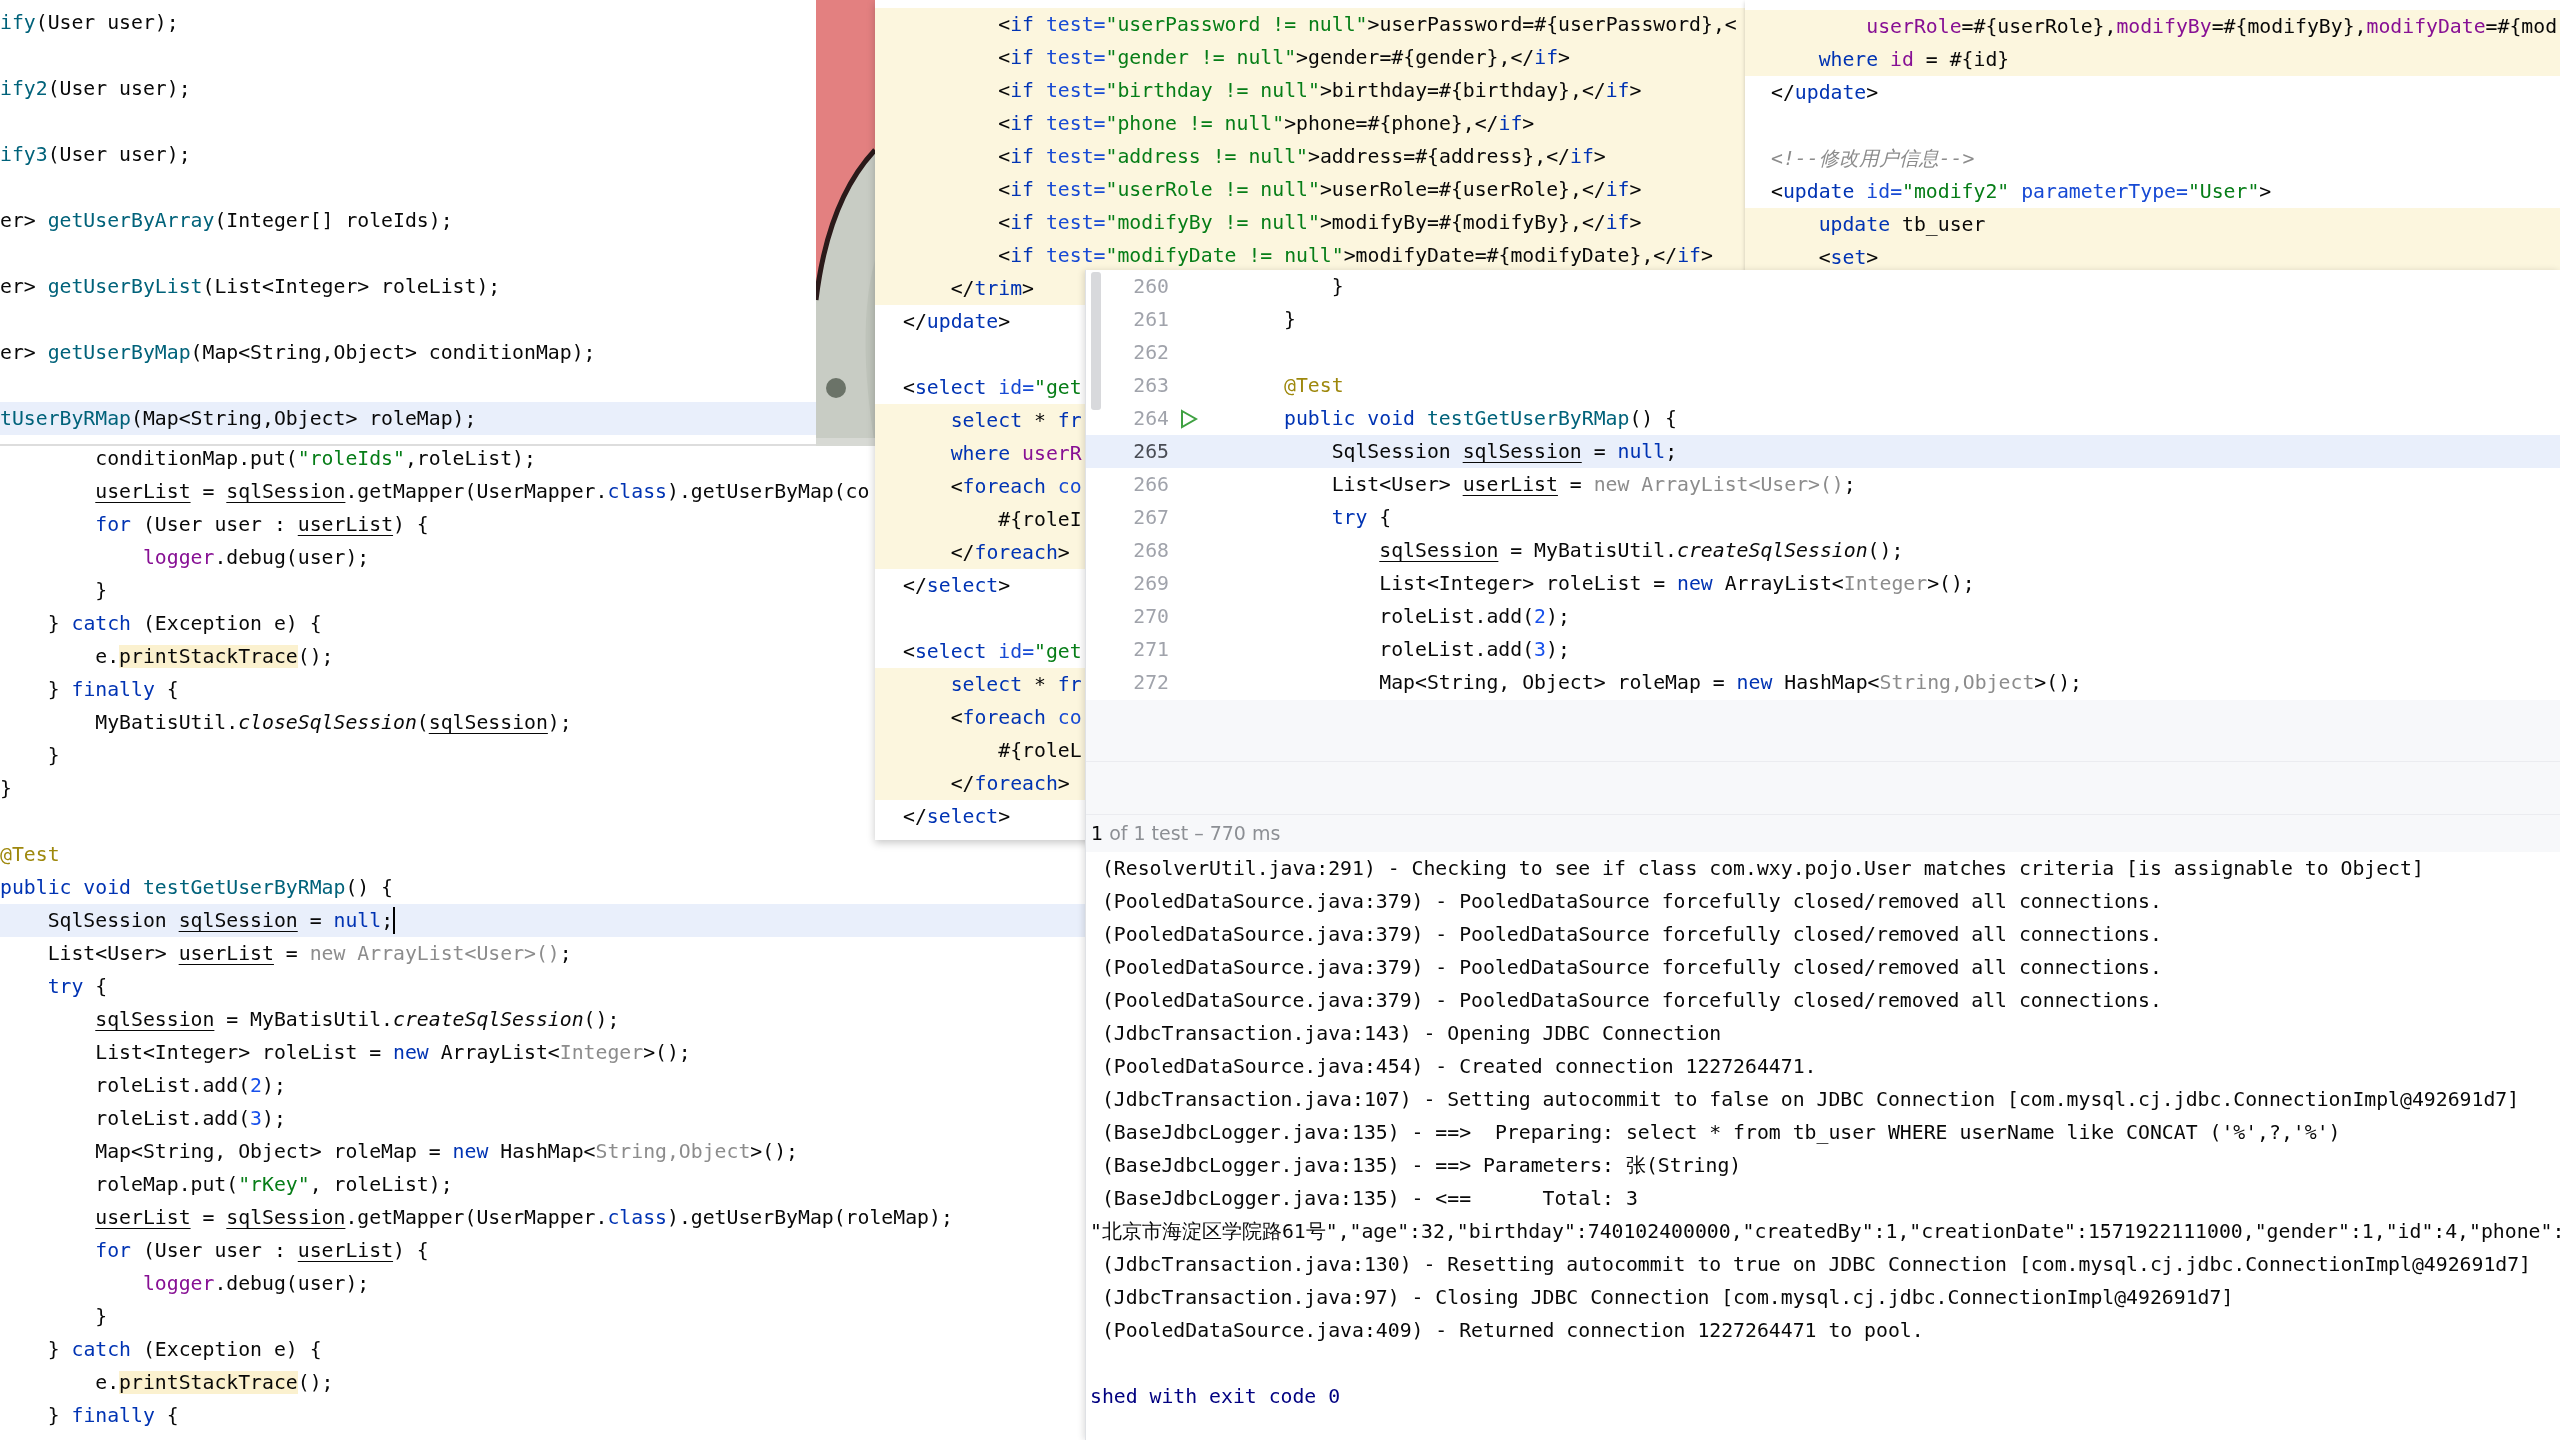  What do you see at coordinates (1667, 1297) in the screenshot?
I see `console-line: (JdbcTransaction.java:97) - Closing JDBC Connection [com.mysql.cj.jdbc.ConnectionImpl@492691d7]` at bounding box center [1667, 1297].